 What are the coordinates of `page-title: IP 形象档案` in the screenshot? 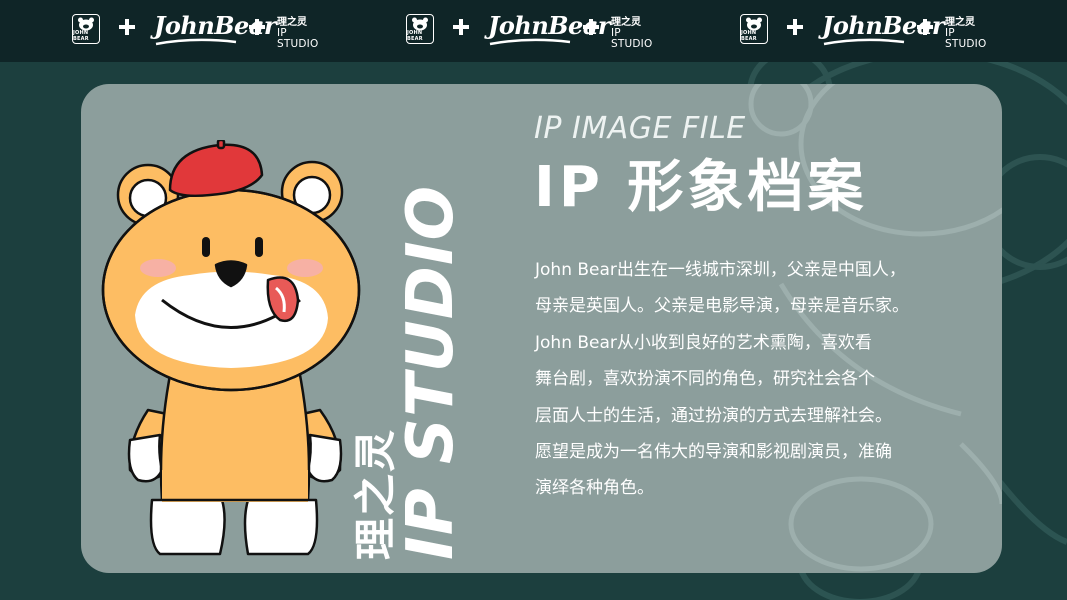 It's located at (701, 187).